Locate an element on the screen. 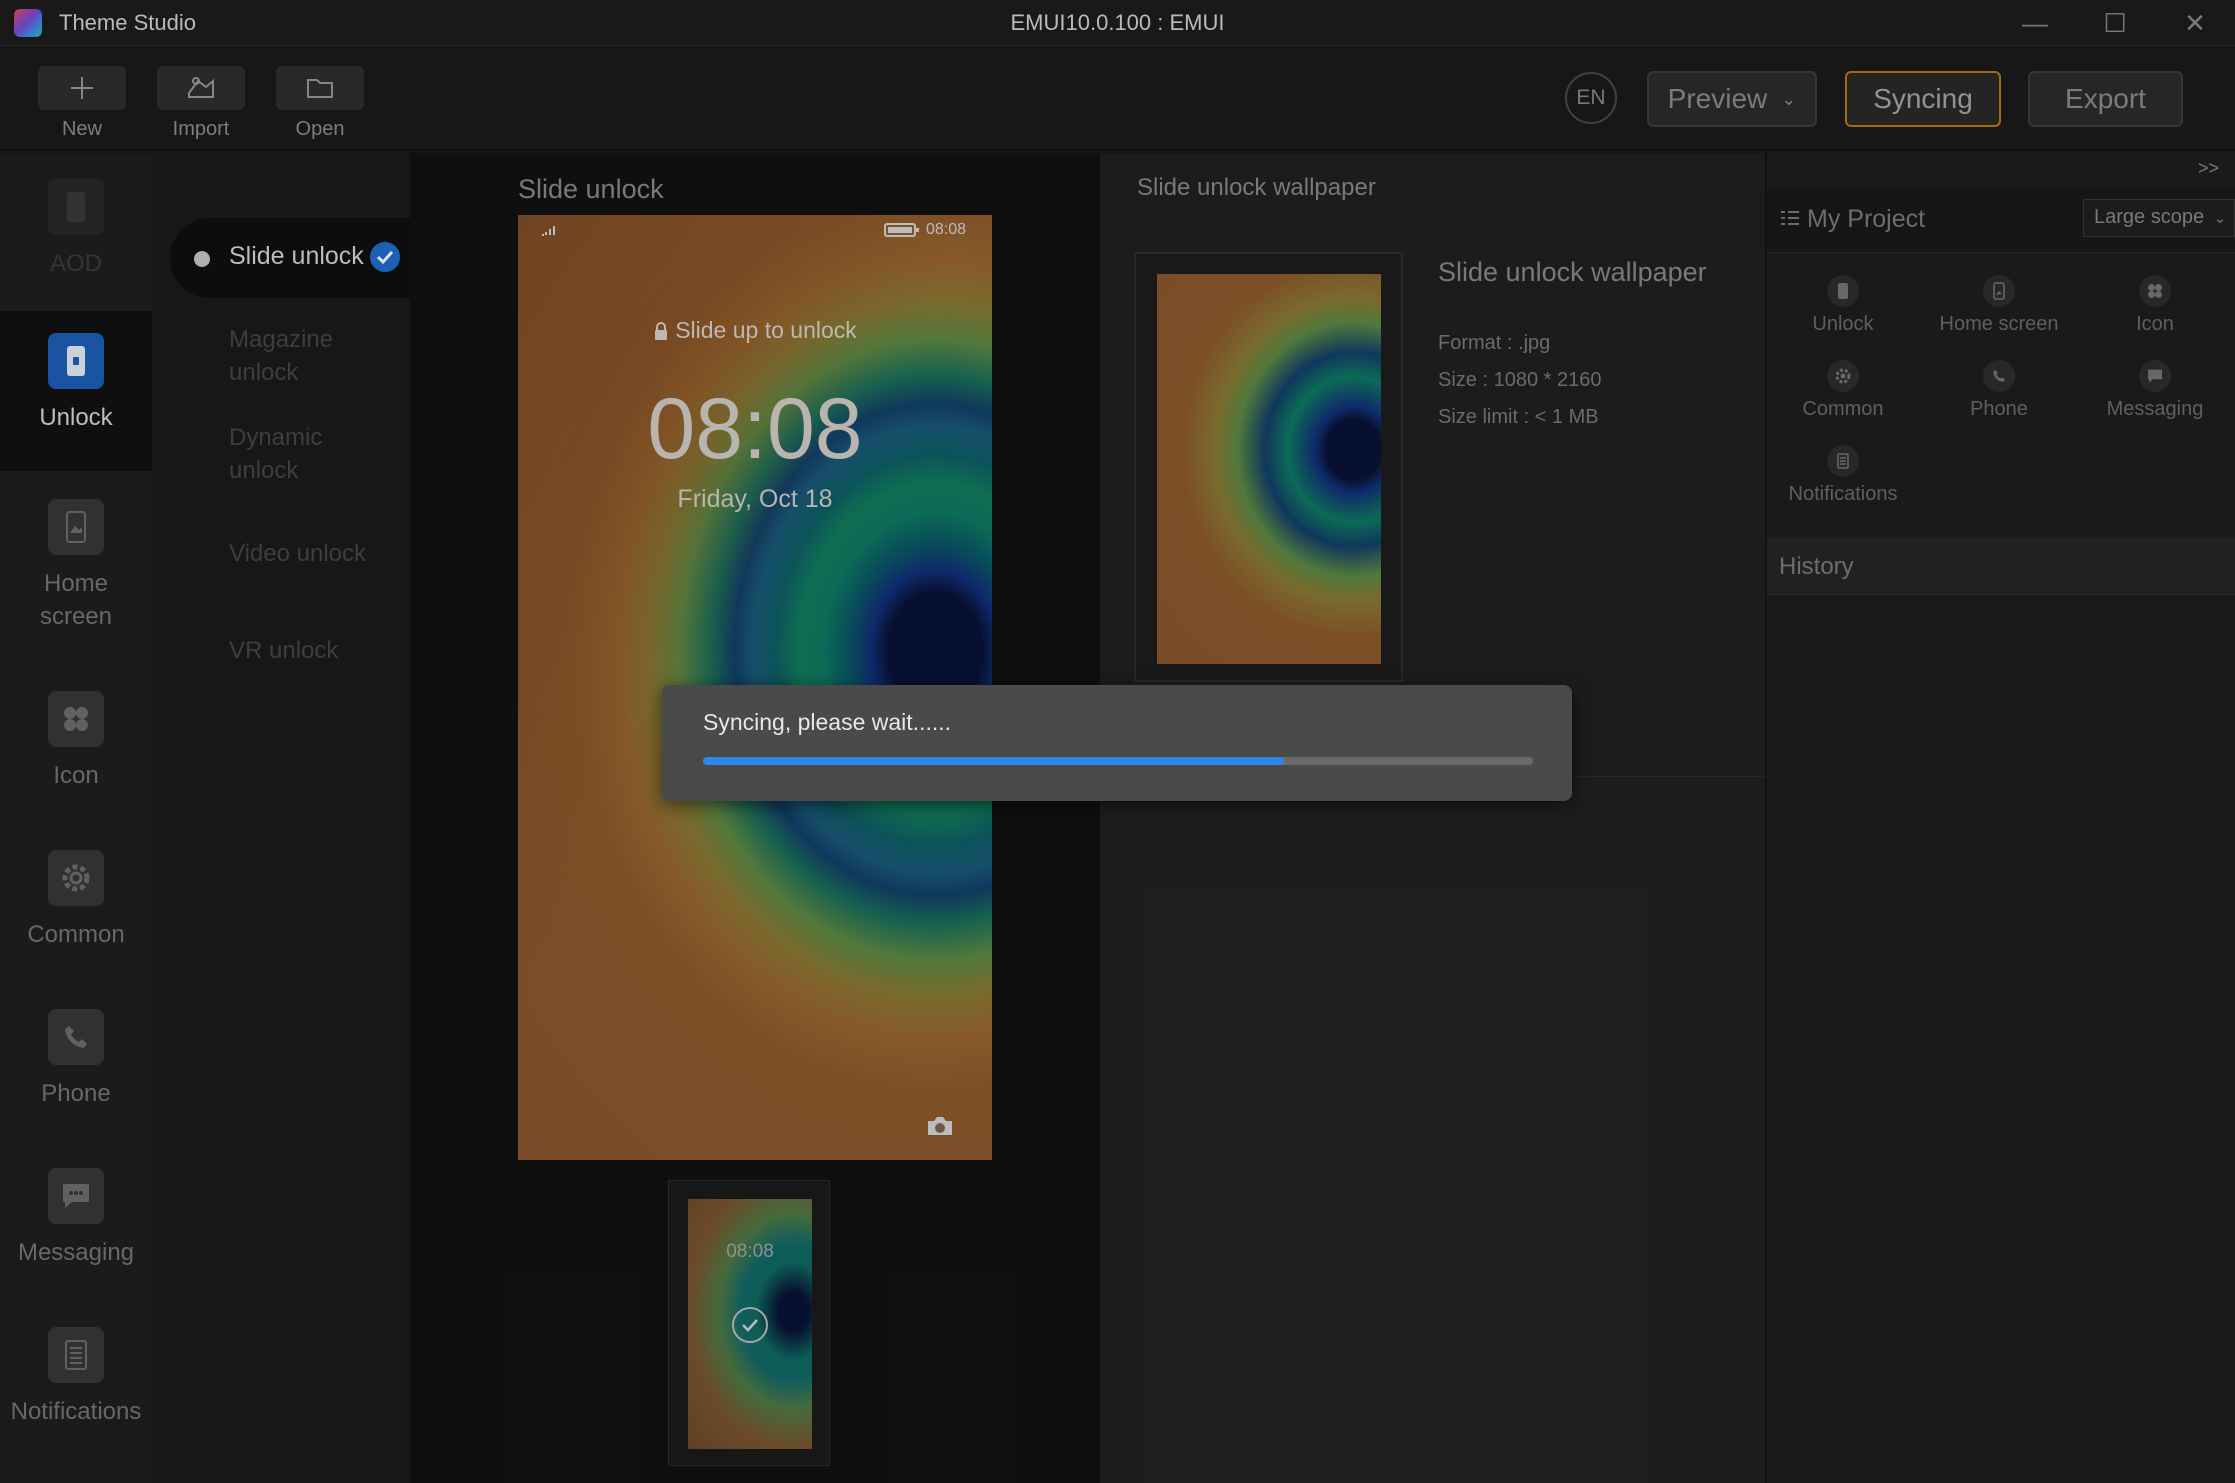 The image size is (2235, 1483). progress-track is located at coordinates (1118, 761).